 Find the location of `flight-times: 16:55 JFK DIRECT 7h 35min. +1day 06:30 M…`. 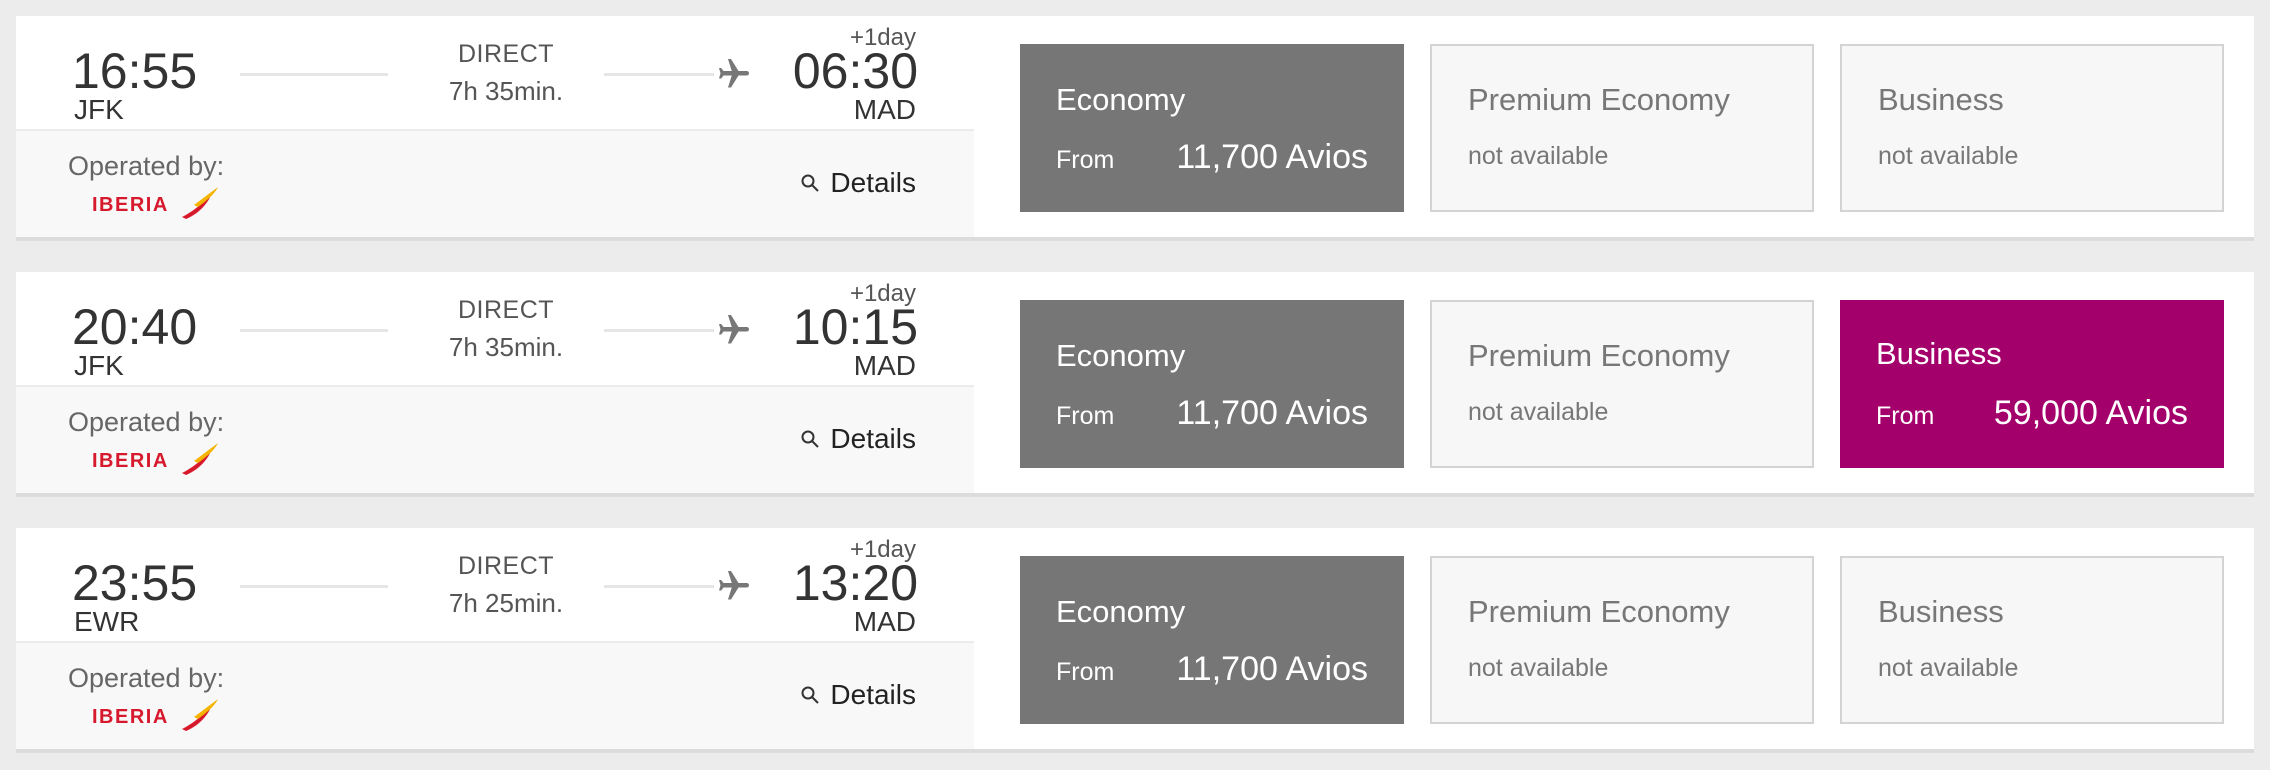

flight-times: 16:55 JFK DIRECT 7h 35min. +1day 06:30 M… is located at coordinates (495, 72).